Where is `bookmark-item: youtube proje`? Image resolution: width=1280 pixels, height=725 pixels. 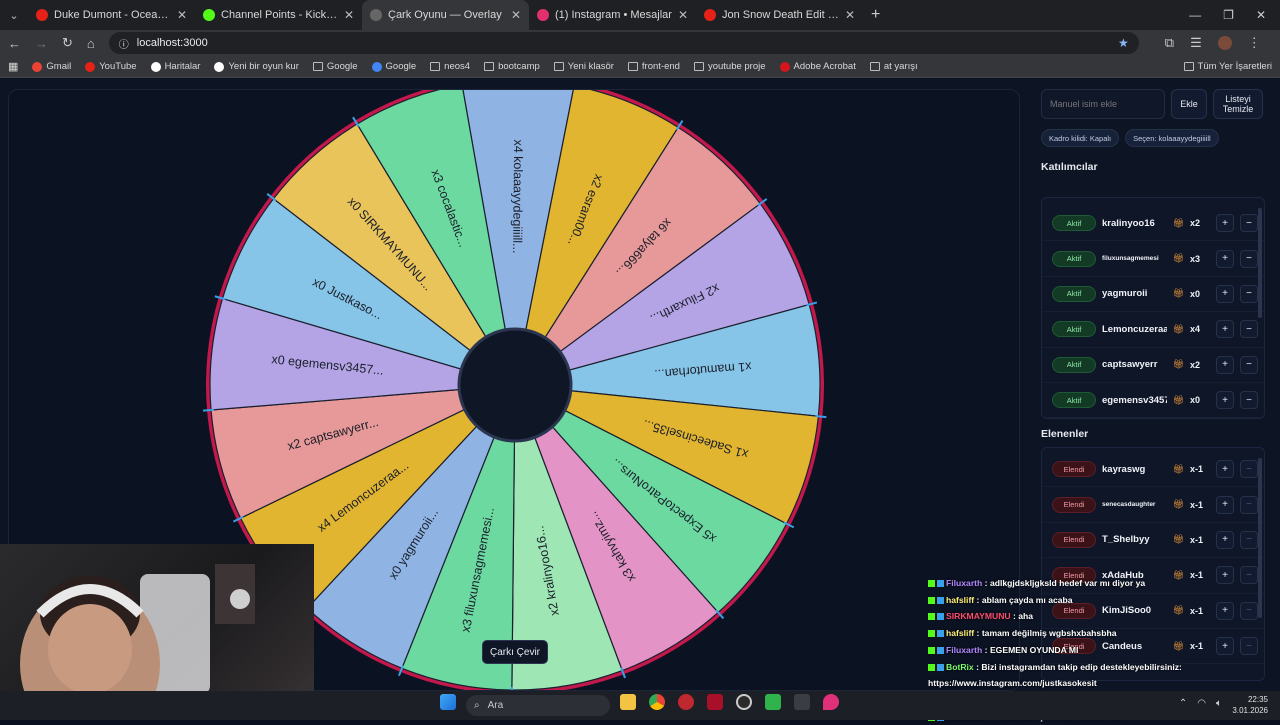 bookmark-item: youtube proje is located at coordinates (730, 66).